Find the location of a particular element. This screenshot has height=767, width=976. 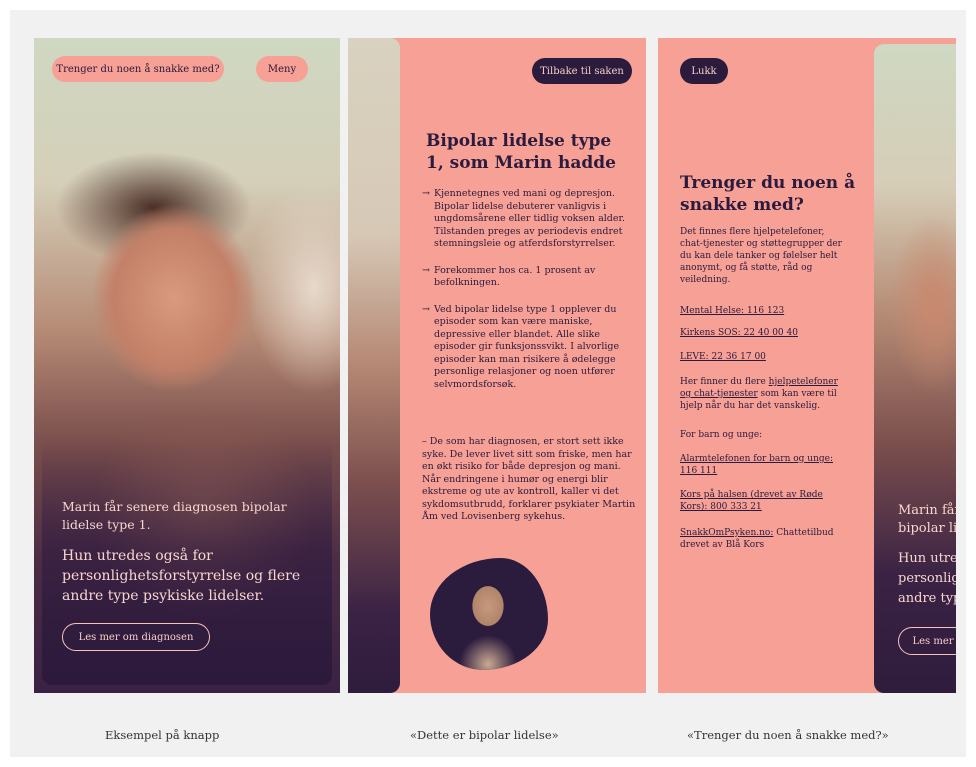

peek-caption-line: Marin får is located at coordinates (927, 510).